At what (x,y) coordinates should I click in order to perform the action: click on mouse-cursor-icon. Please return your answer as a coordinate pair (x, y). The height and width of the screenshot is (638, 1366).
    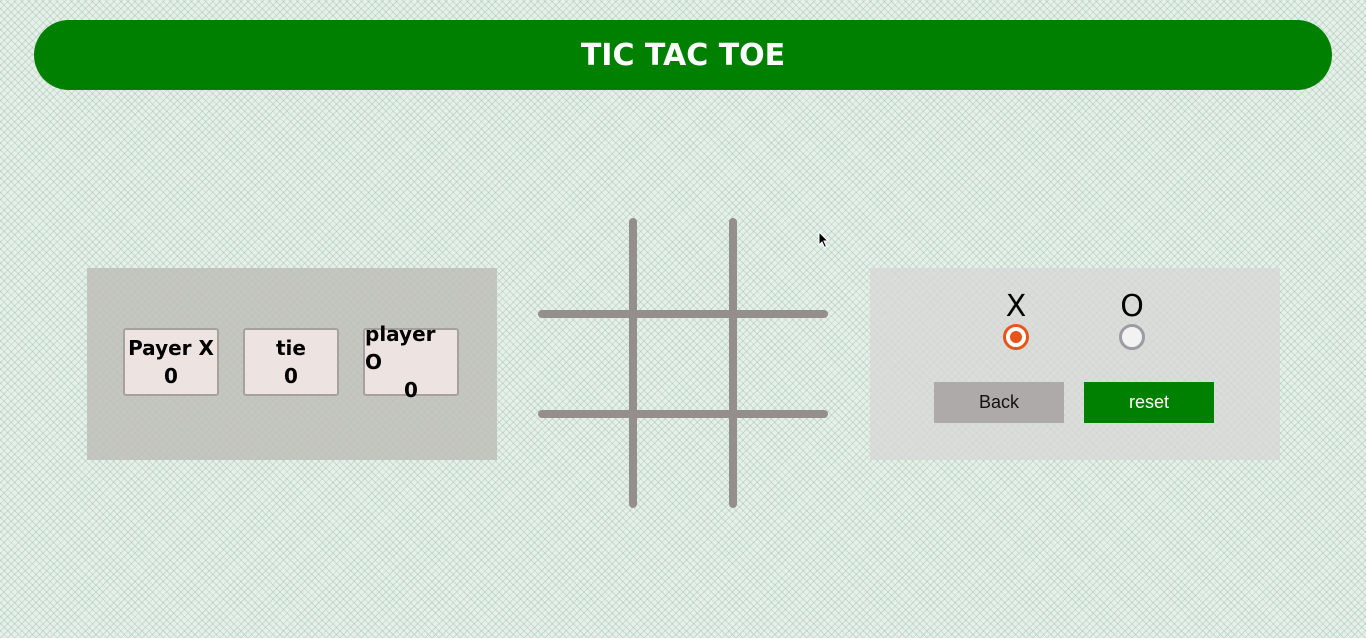
    Looking at the image, I should click on (824, 240).